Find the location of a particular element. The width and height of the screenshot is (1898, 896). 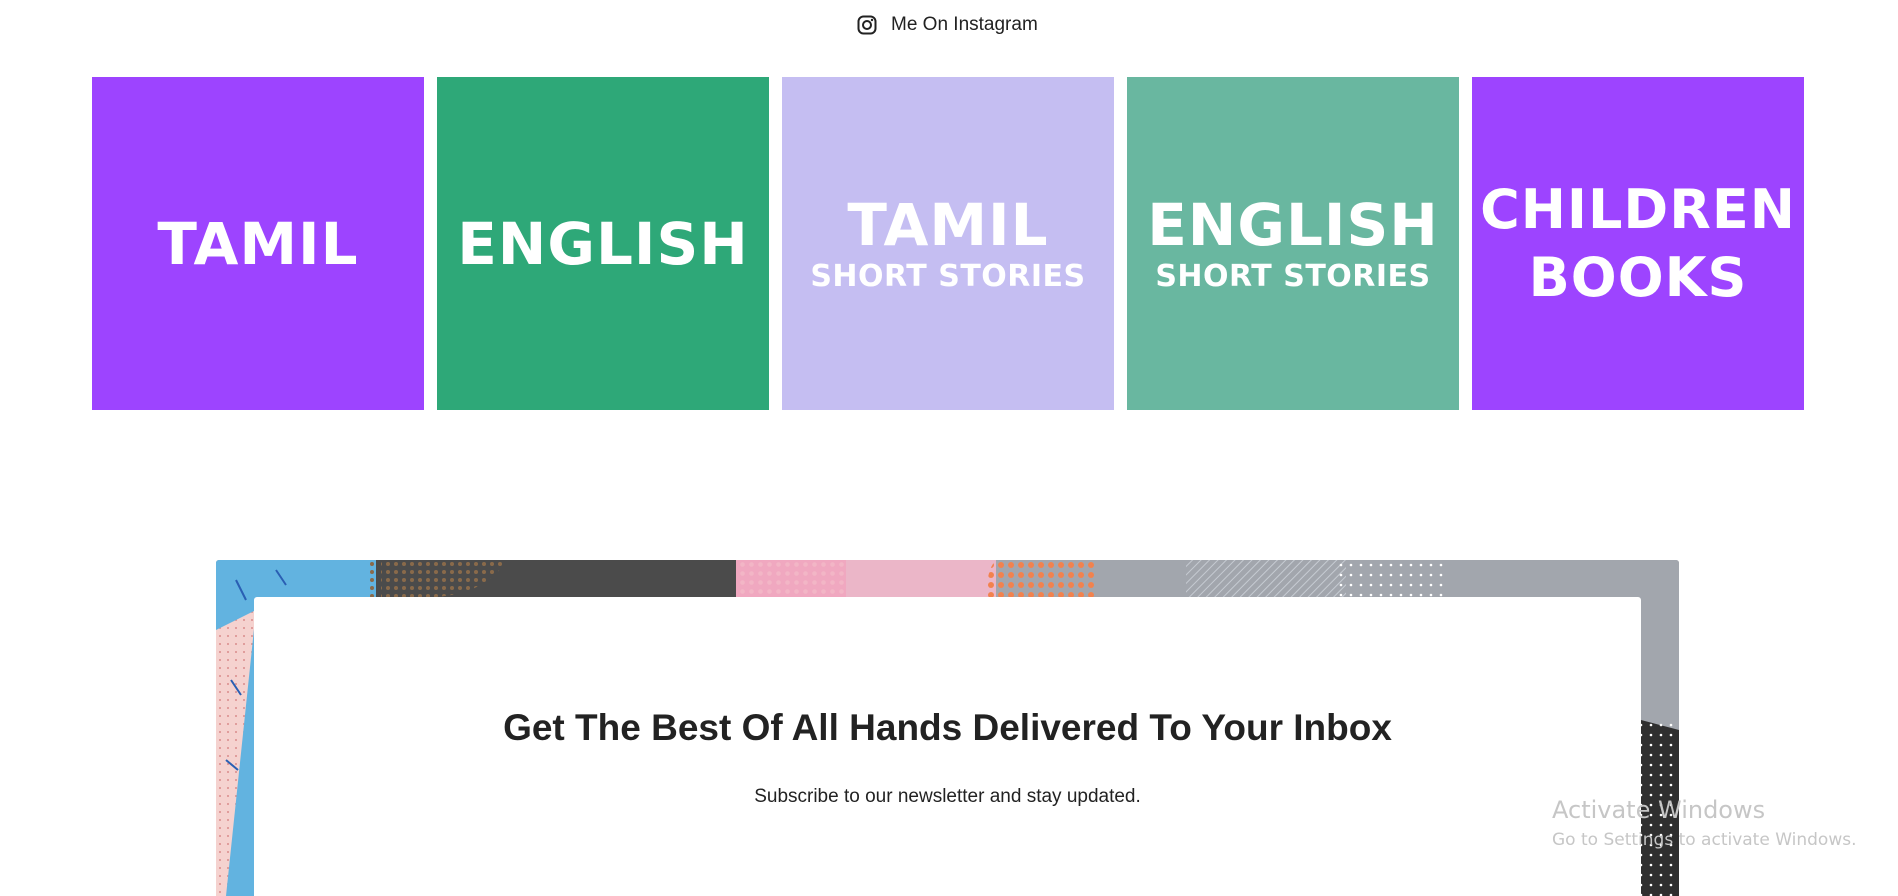

tile-tamil-short-stories: TAMIL SHORT STORIES is located at coordinates (948, 243).